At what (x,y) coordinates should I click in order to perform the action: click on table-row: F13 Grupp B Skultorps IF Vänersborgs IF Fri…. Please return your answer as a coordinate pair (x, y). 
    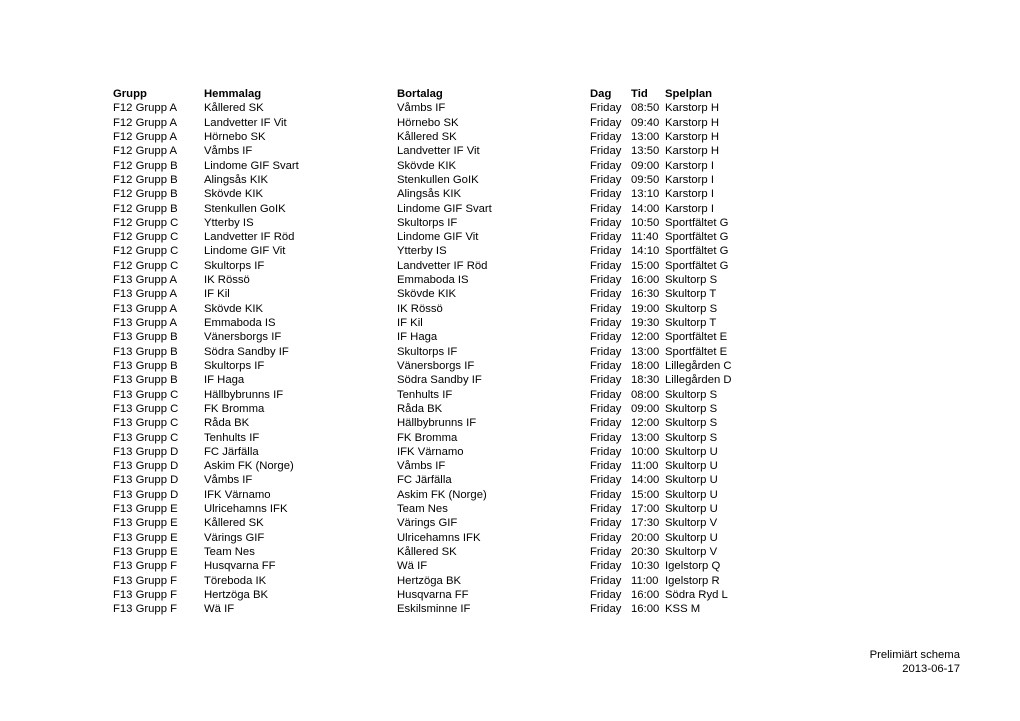
    Looking at the image, I should click on (449, 366).